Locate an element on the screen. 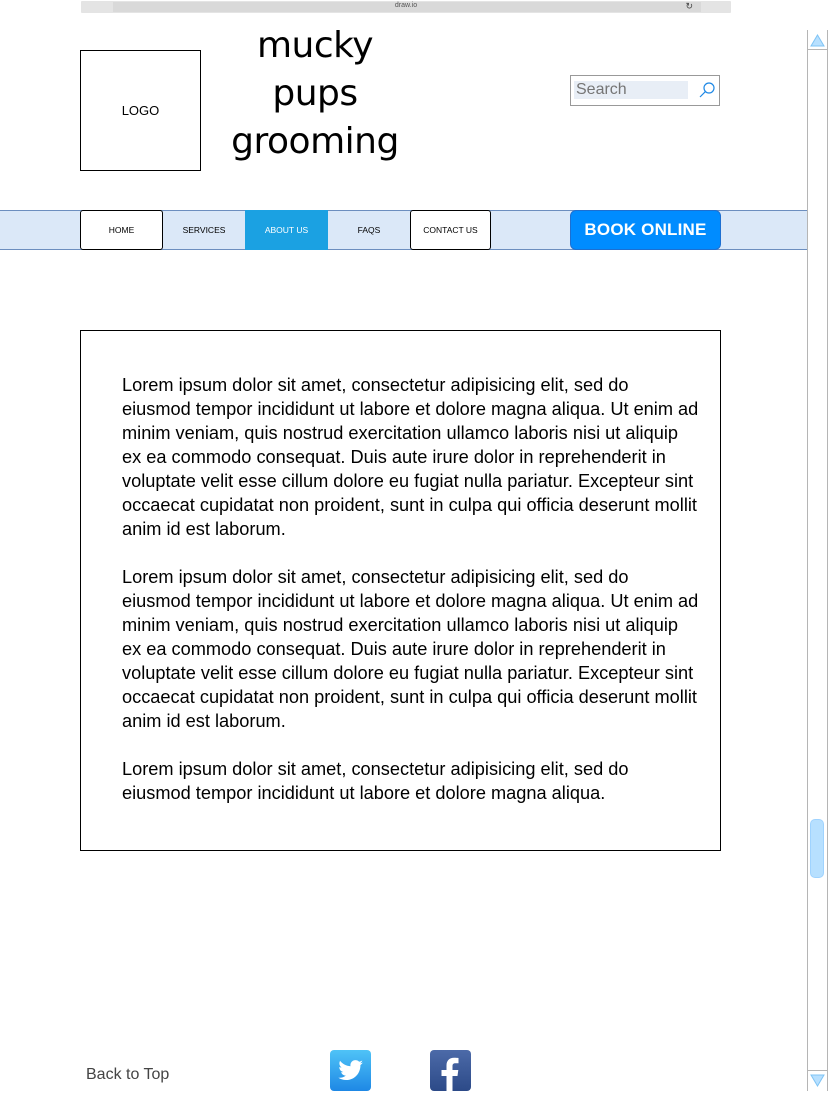 The height and width of the screenshot is (1095, 828). logo-placeholder: LOGO is located at coordinates (140, 110).